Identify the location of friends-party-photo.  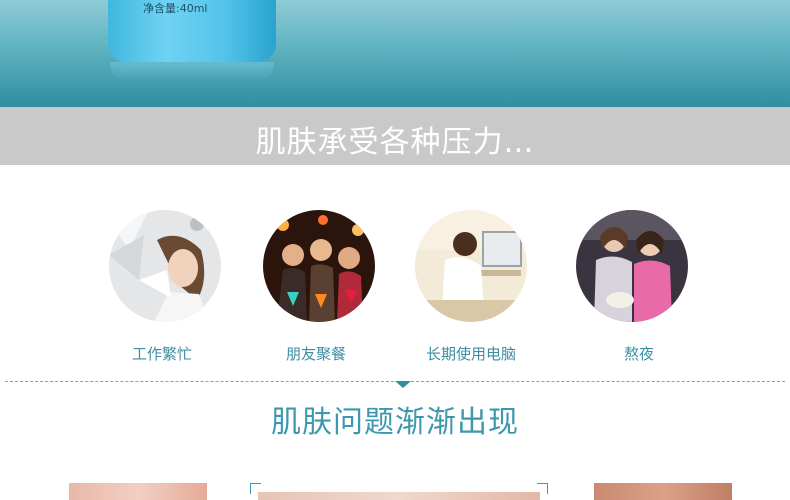
(319, 266).